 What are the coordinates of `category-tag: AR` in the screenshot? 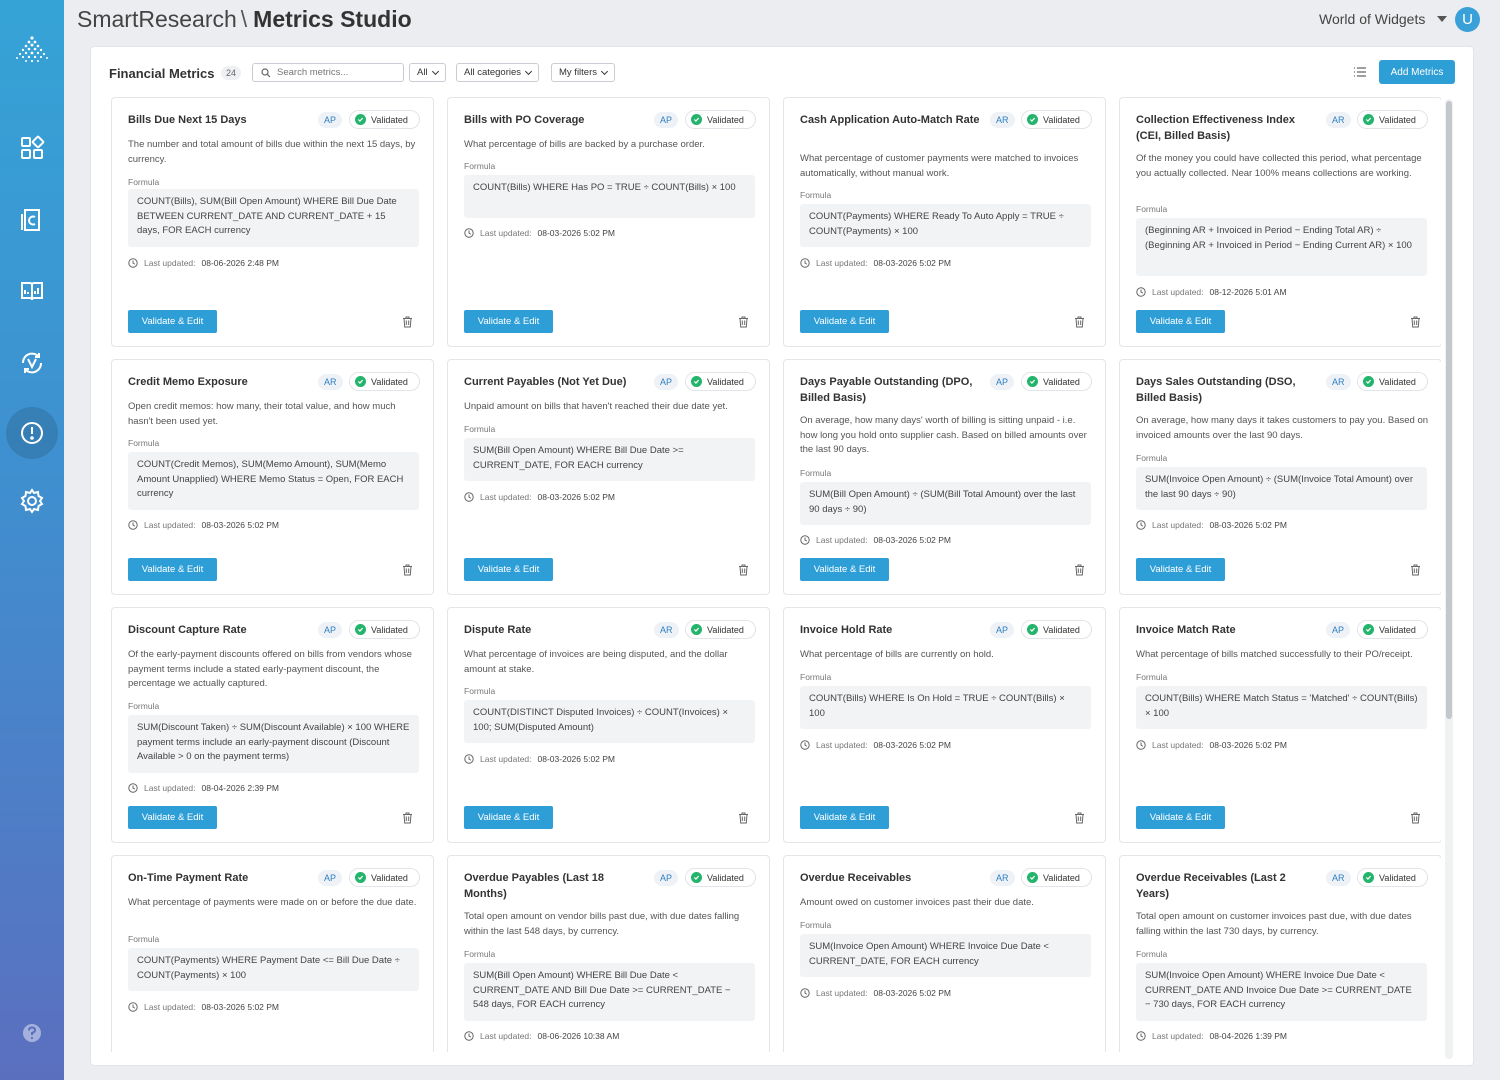 It's located at (1002, 878).